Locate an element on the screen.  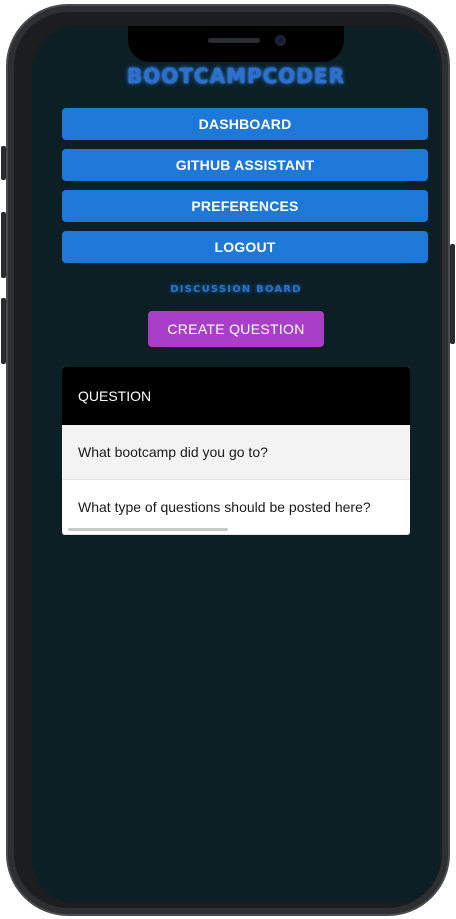
power-button is located at coordinates (452, 294).